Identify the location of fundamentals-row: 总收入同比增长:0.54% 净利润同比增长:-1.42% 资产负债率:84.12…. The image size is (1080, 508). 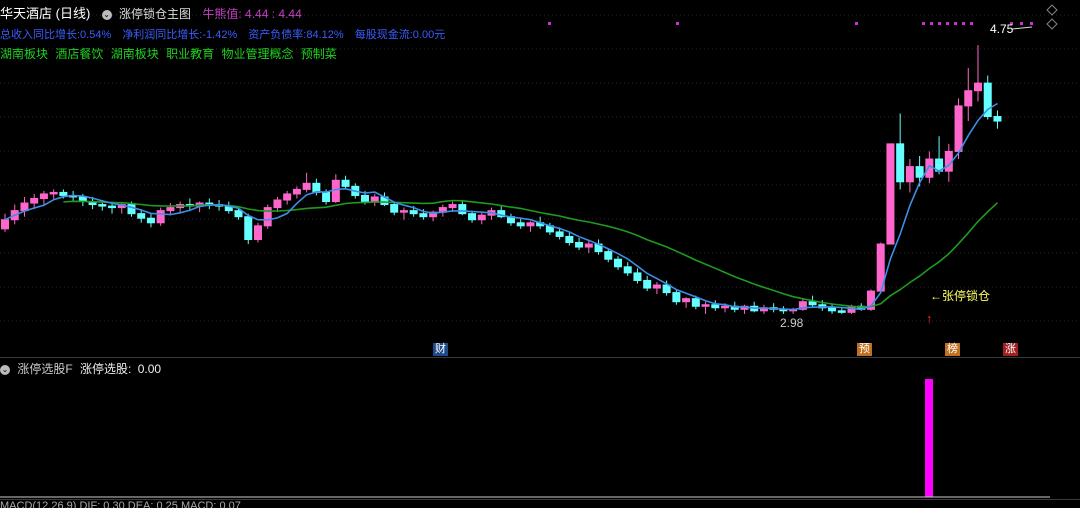
(226, 34).